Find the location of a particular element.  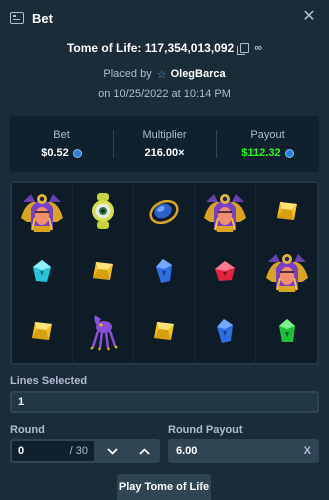

placed-by-label: Placed by is located at coordinates (127, 74).